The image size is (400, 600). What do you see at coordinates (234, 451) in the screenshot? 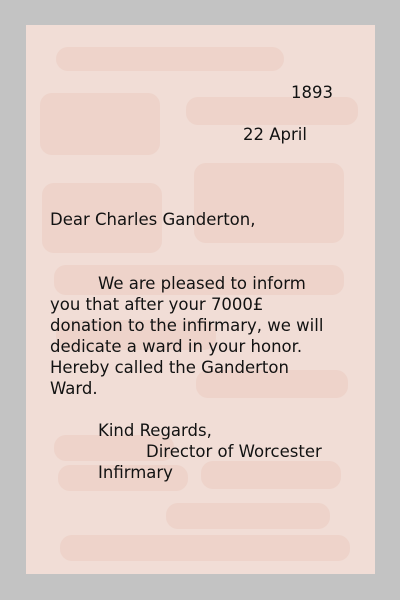
I see `letter-signature-title: Director of Worcester` at bounding box center [234, 451].